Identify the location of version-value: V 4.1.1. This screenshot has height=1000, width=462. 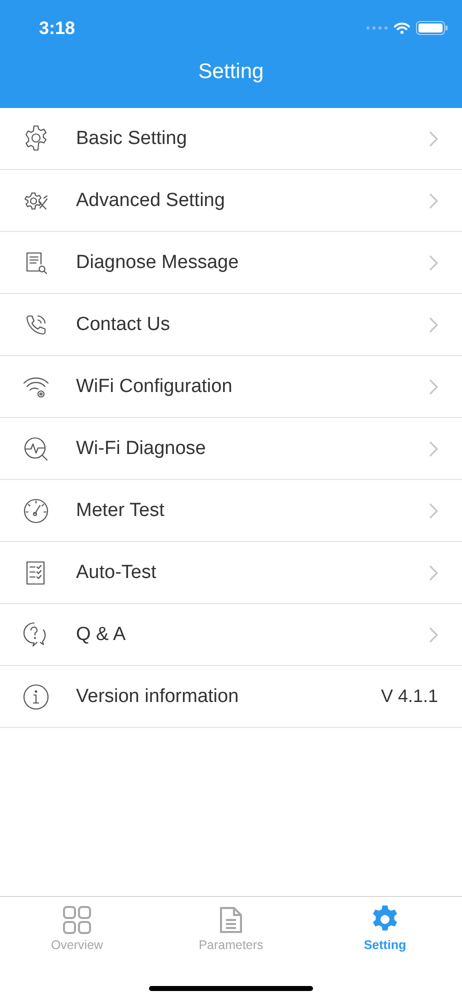
(409, 696).